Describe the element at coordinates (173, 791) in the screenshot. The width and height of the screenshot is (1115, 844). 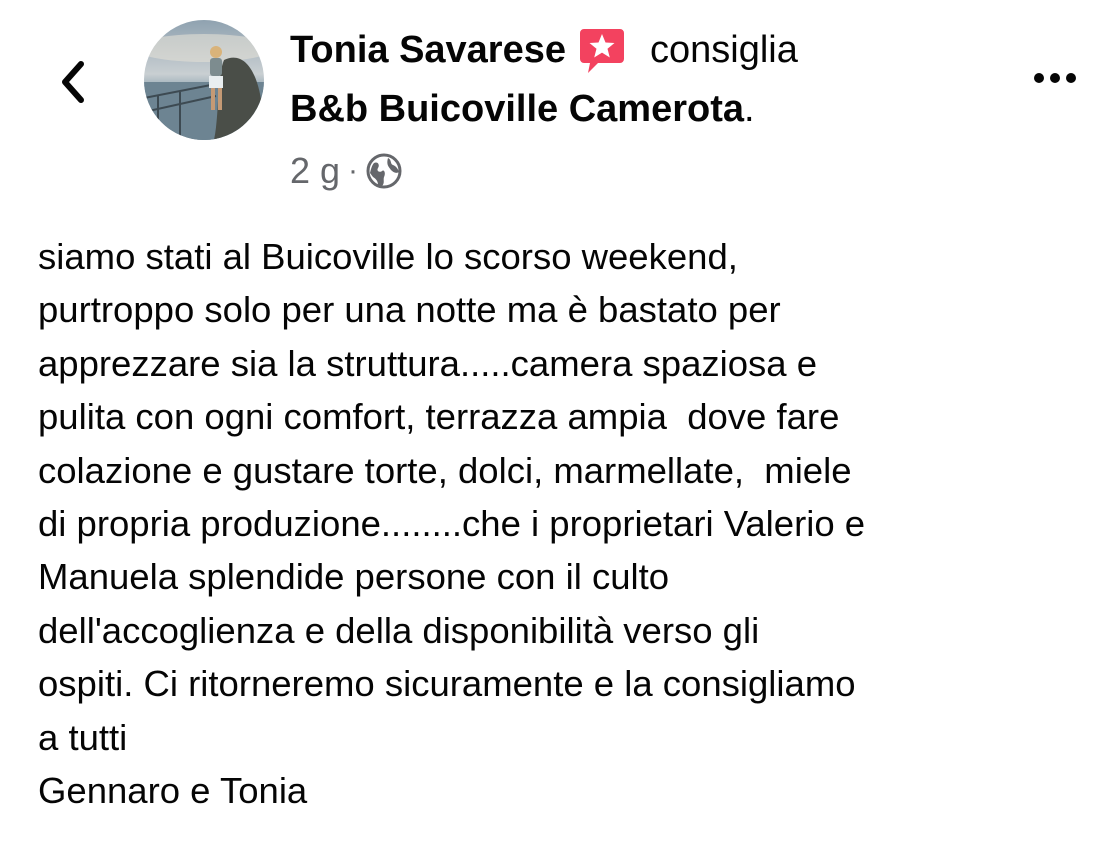
I see `post-line: Gennaro e Tonia` at that location.